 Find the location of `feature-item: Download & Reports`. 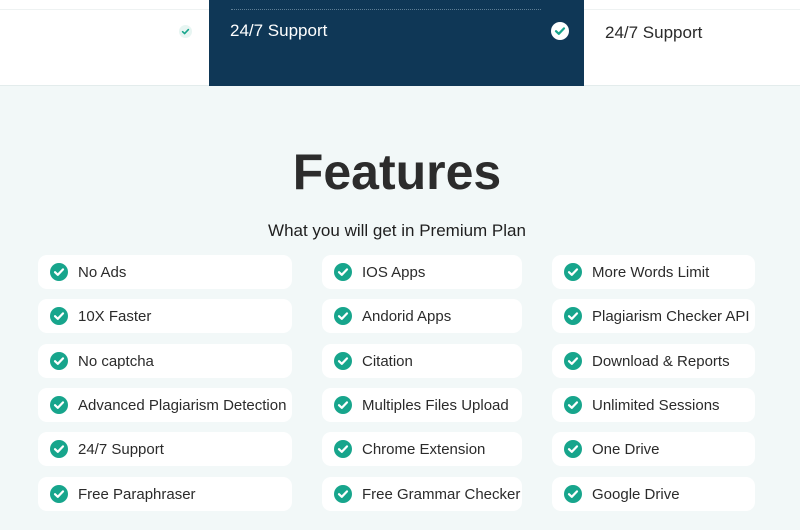

feature-item: Download & Reports is located at coordinates (653, 361).